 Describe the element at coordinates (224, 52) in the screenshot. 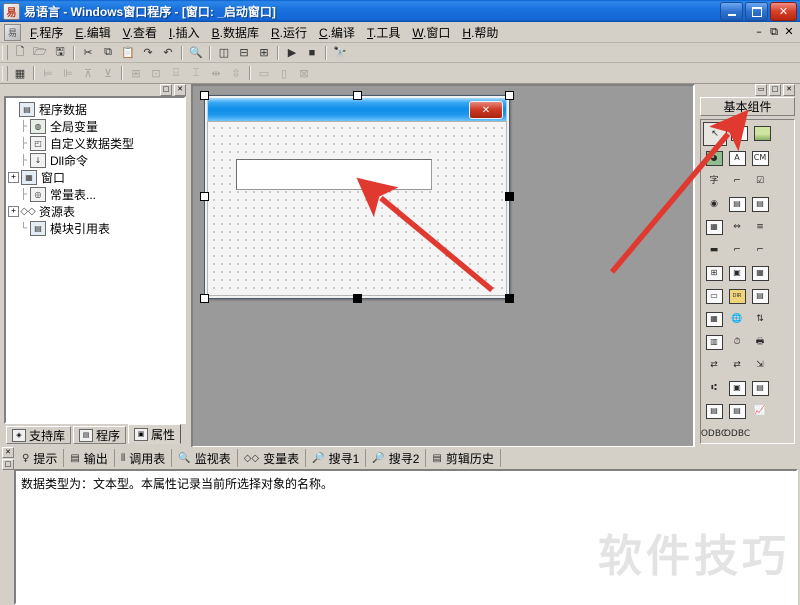

I see `layout-left-button: ◫` at that location.